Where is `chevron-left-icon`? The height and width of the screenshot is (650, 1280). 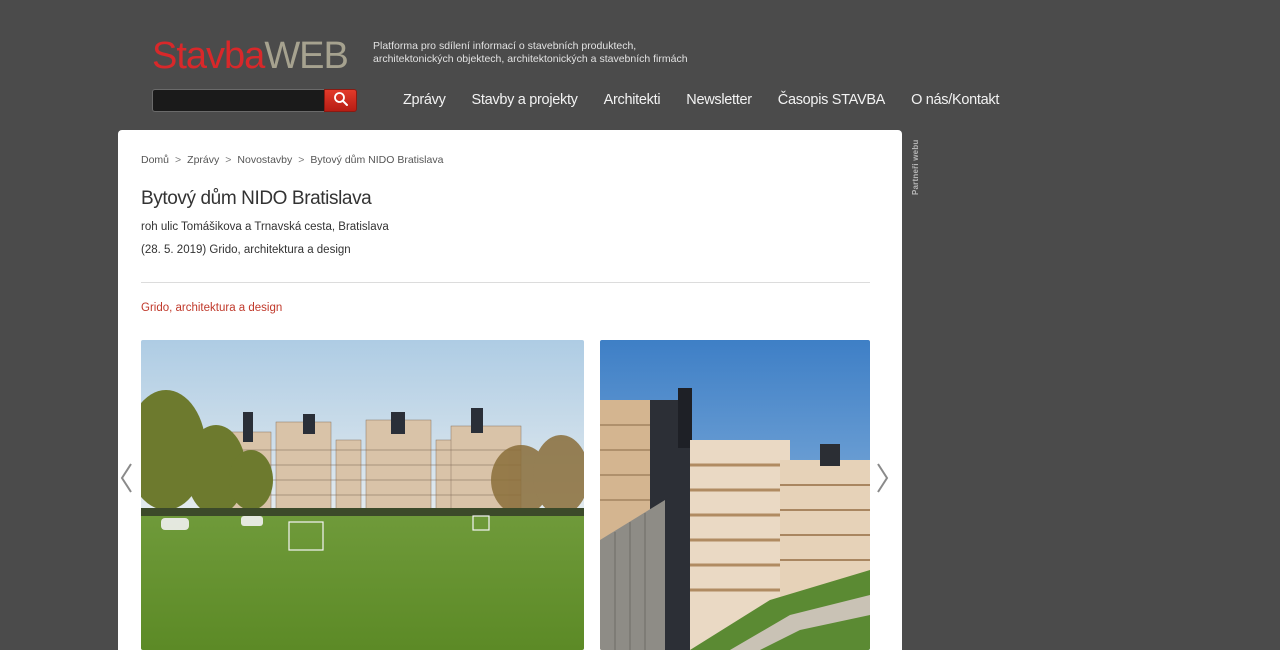 chevron-left-icon is located at coordinates (126, 480).